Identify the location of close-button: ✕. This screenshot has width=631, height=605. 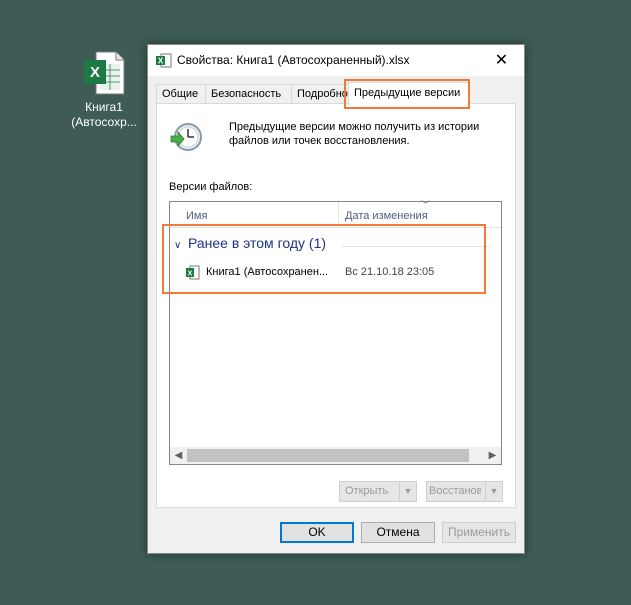
(501, 60).